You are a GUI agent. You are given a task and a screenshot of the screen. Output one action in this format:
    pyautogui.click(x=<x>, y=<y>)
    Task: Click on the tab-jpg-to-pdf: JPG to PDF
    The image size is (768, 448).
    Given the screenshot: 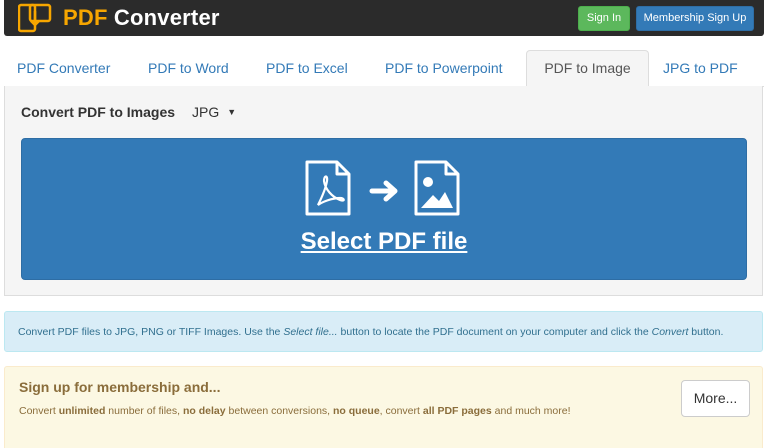 What is the action you would take?
    pyautogui.click(x=700, y=68)
    